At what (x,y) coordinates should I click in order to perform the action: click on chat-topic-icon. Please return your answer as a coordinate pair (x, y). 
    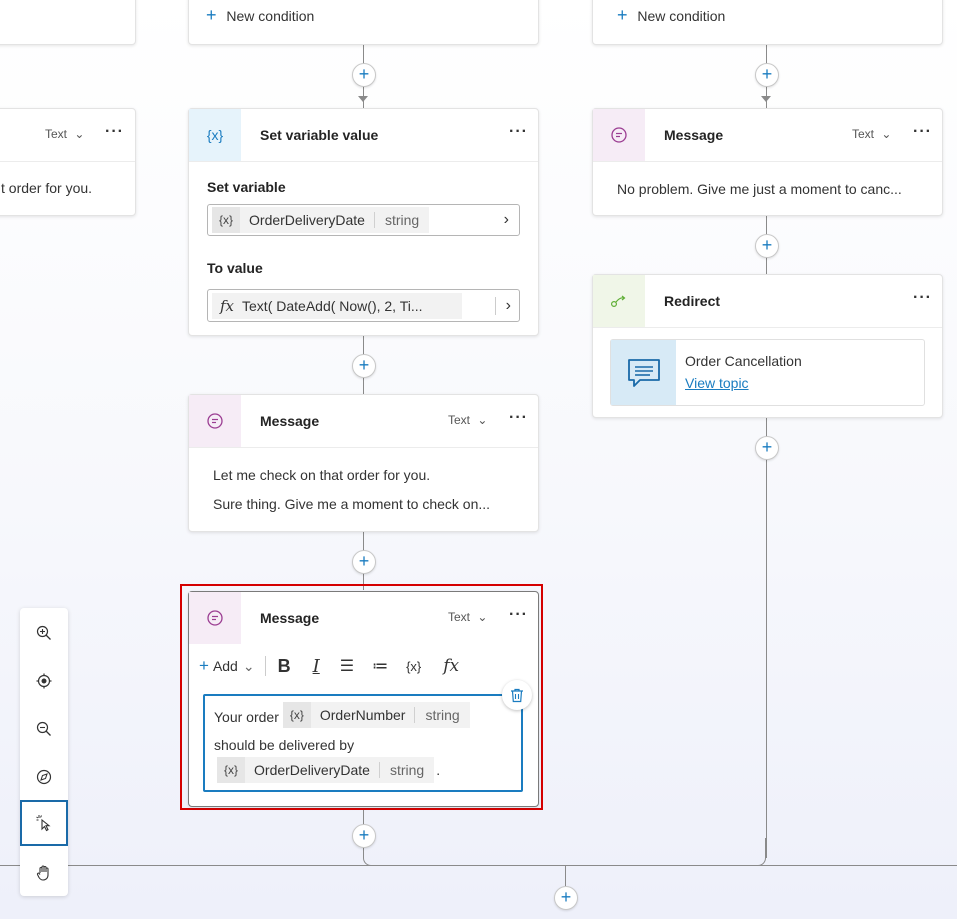
    Looking at the image, I should click on (643, 372).